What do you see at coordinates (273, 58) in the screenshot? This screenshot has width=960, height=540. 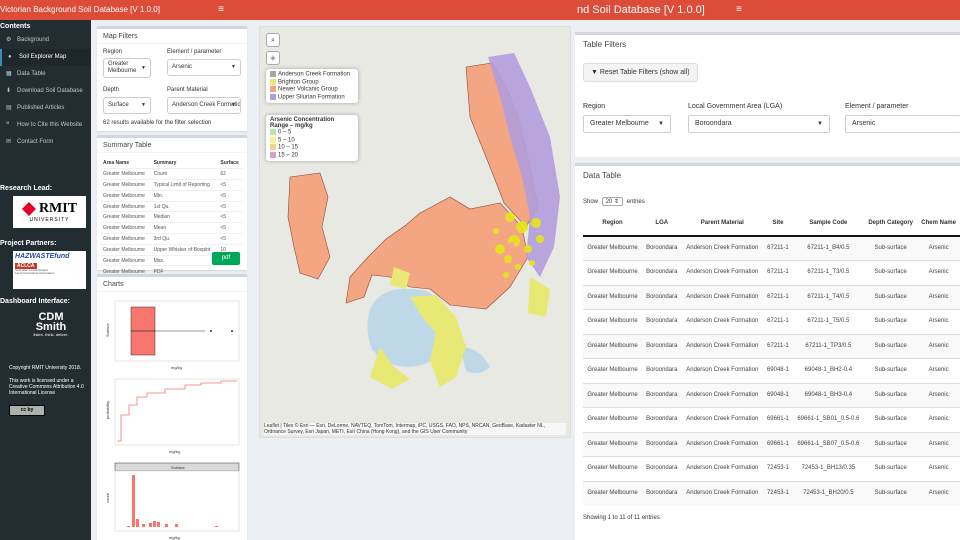 I see `map-layers-icon: ◈` at bounding box center [273, 58].